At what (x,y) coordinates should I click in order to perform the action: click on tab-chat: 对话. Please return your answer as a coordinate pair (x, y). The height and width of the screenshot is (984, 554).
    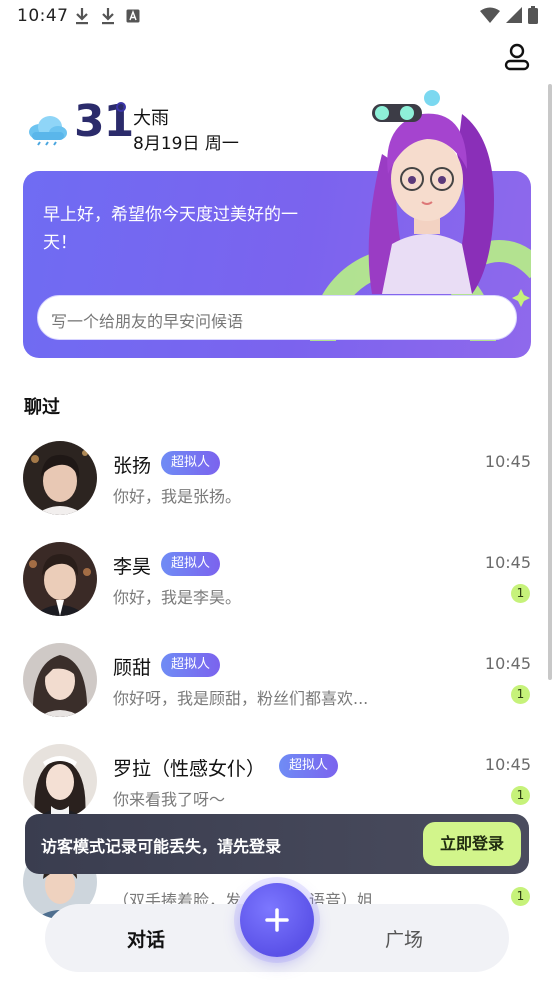
    Looking at the image, I should click on (146, 938).